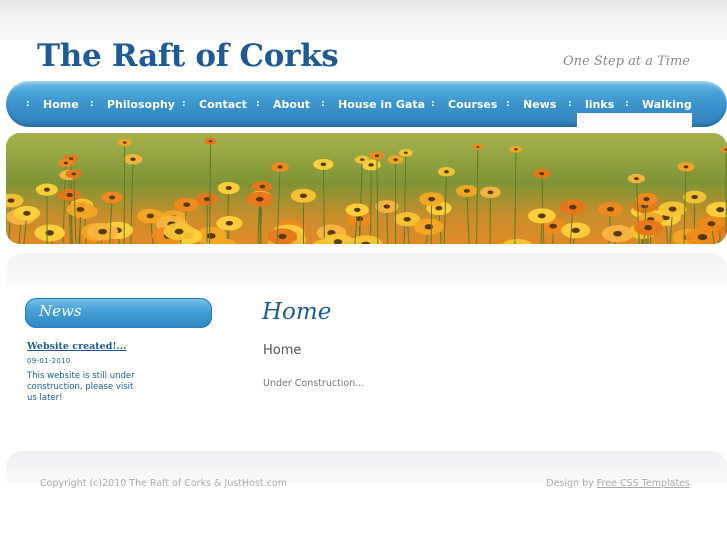 Image resolution: width=727 pixels, height=545 pixels. I want to click on flower-shape, so click(282, 236).